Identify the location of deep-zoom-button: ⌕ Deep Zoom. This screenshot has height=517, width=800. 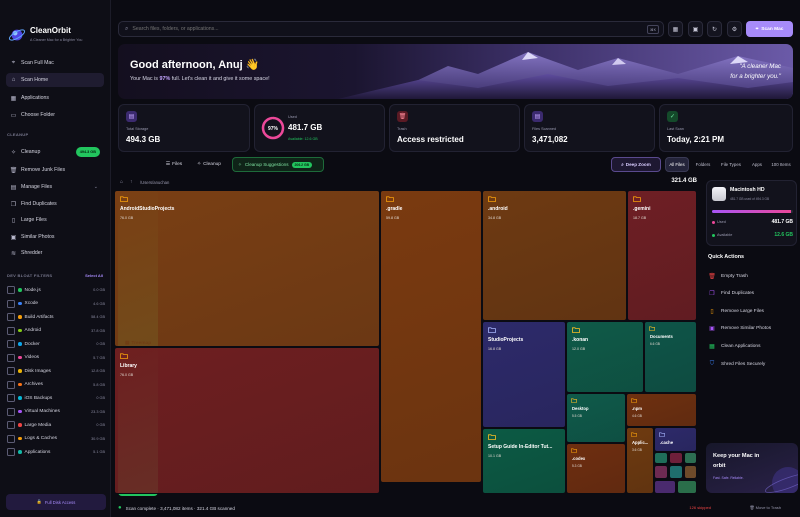
(636, 164).